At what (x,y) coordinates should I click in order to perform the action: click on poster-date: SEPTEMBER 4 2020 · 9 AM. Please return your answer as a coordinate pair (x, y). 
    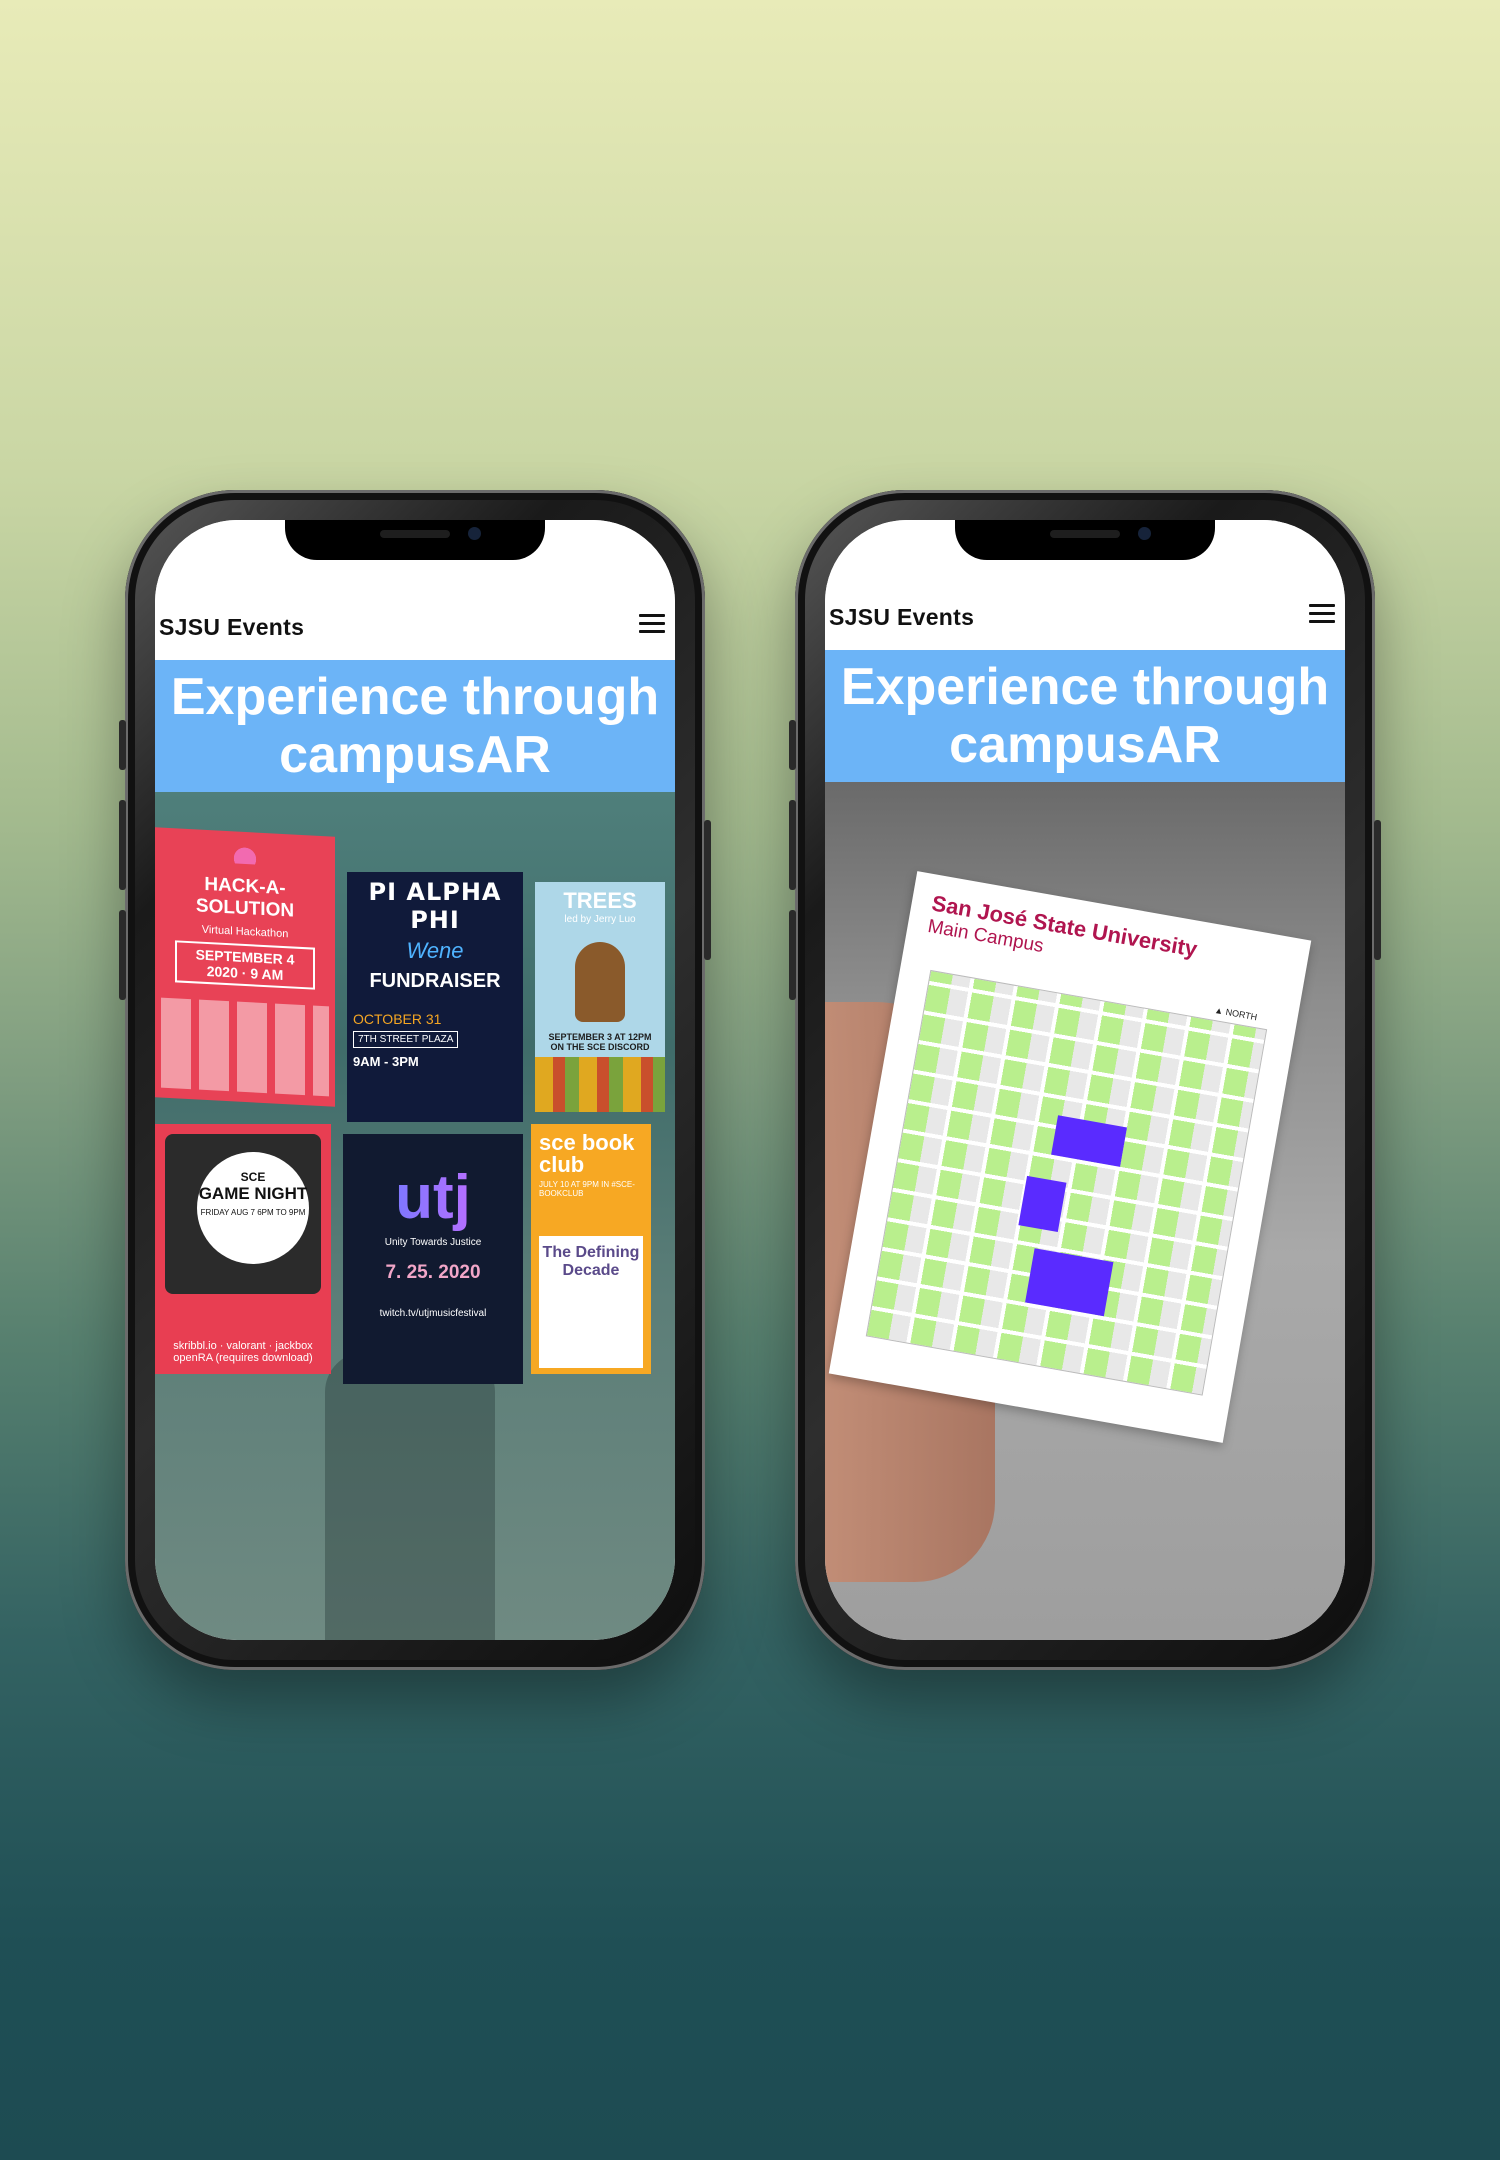
    Looking at the image, I should click on (245, 965).